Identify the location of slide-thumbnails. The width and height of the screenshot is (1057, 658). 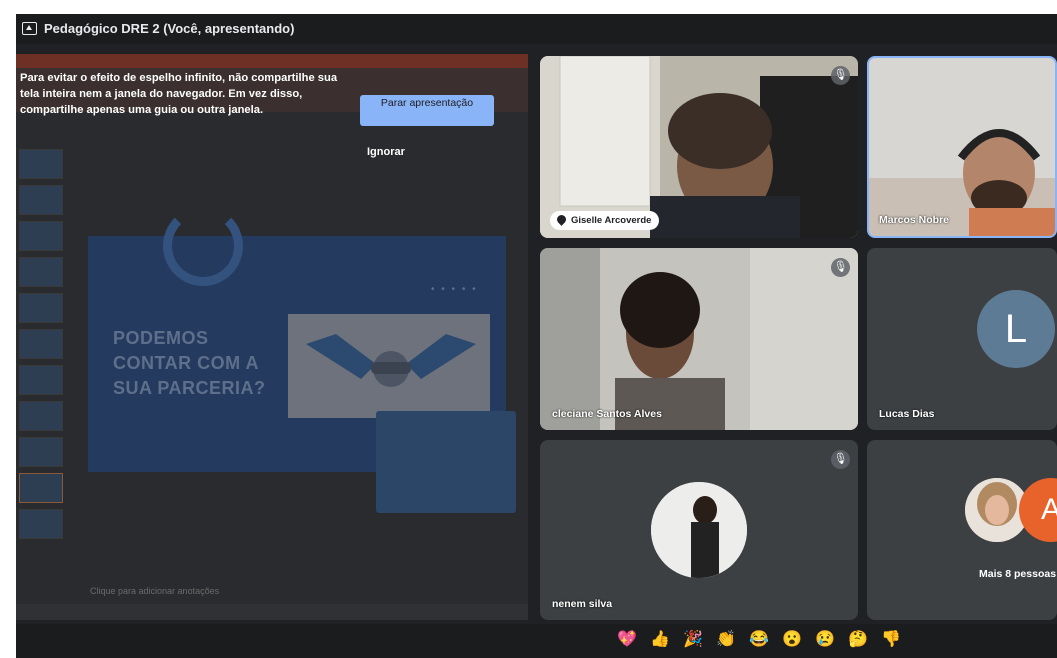
(40, 369).